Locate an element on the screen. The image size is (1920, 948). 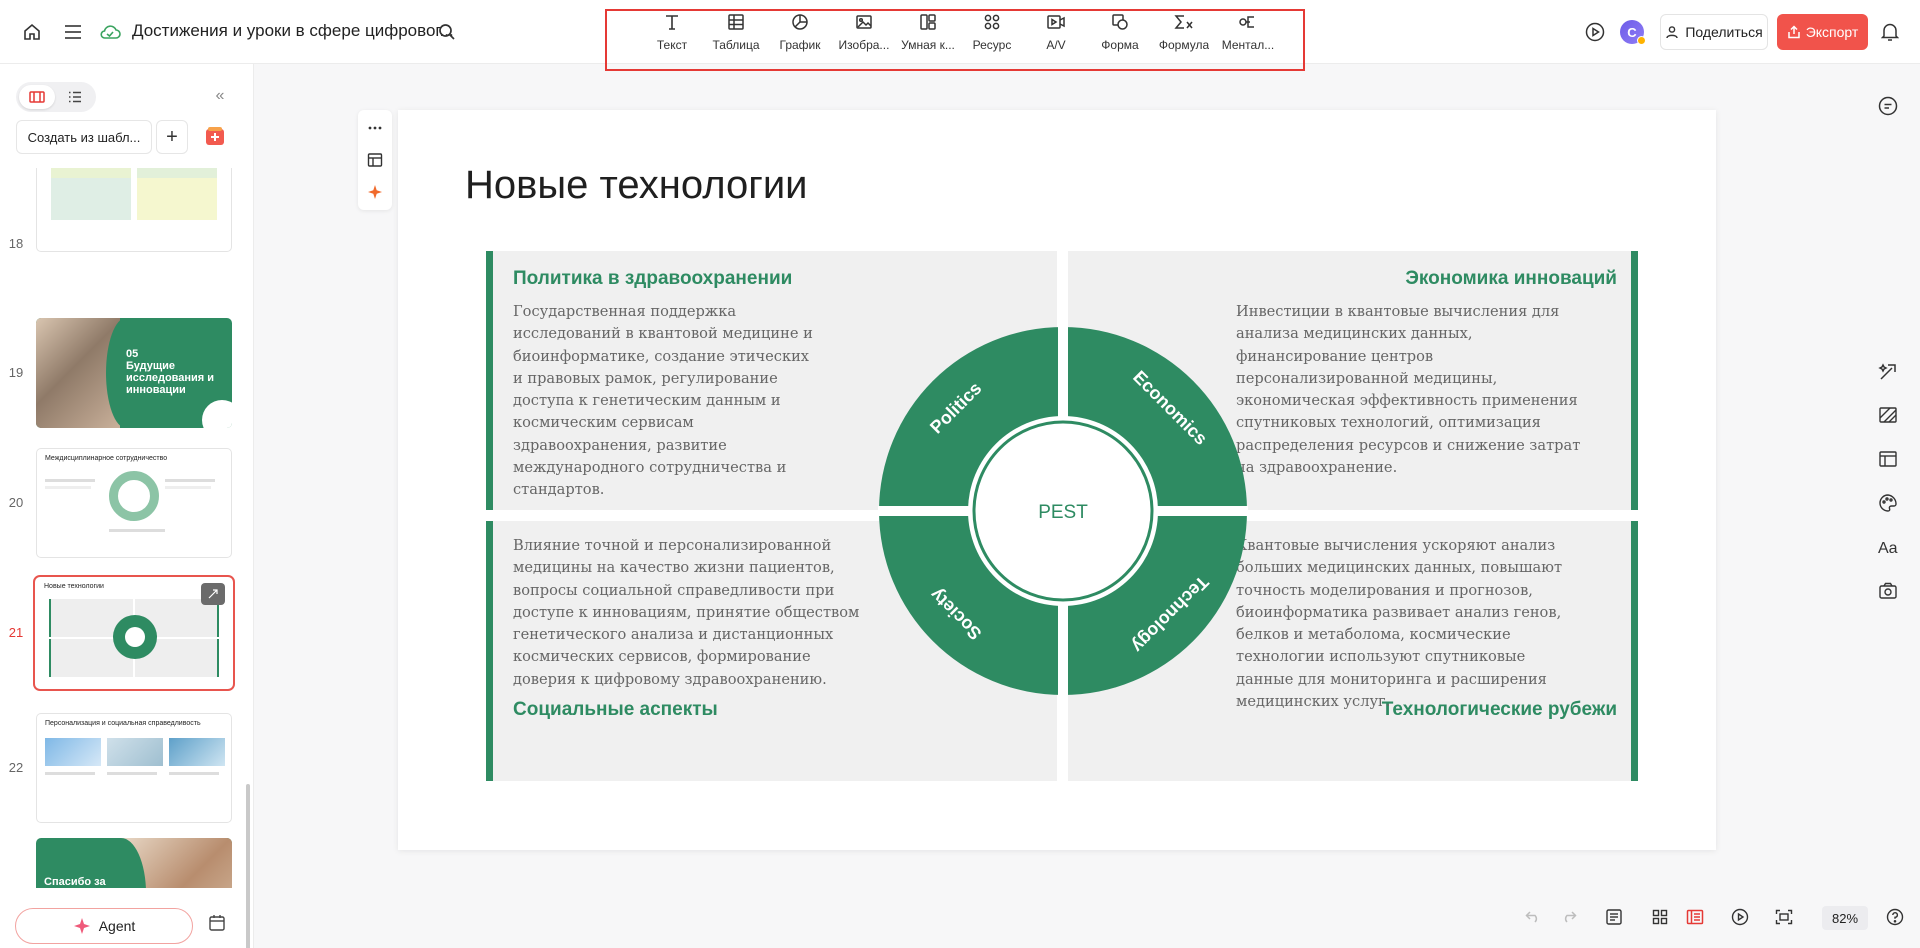
background-icon is located at coordinates (1888, 415).